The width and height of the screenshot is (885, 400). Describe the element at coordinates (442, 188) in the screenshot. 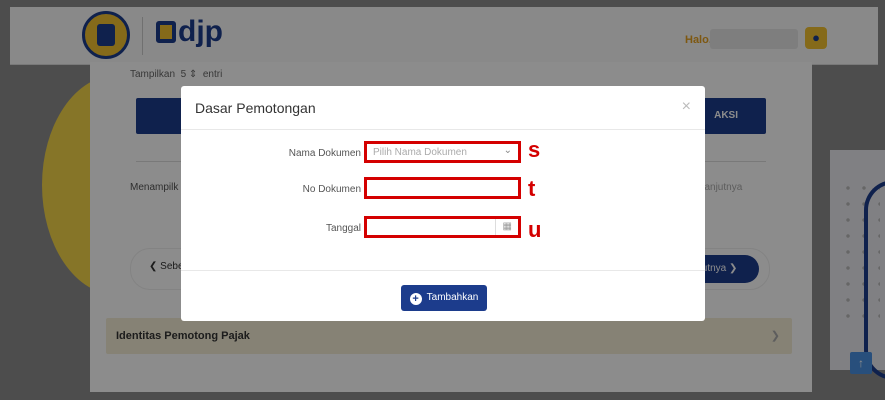

I see `document-number-input` at that location.